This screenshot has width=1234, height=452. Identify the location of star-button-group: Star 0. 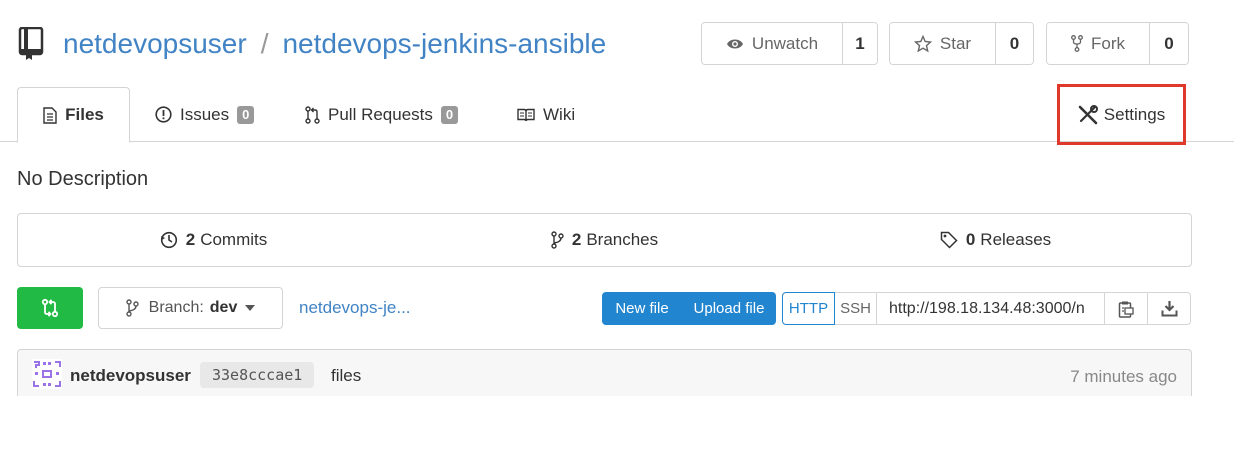
(961, 43).